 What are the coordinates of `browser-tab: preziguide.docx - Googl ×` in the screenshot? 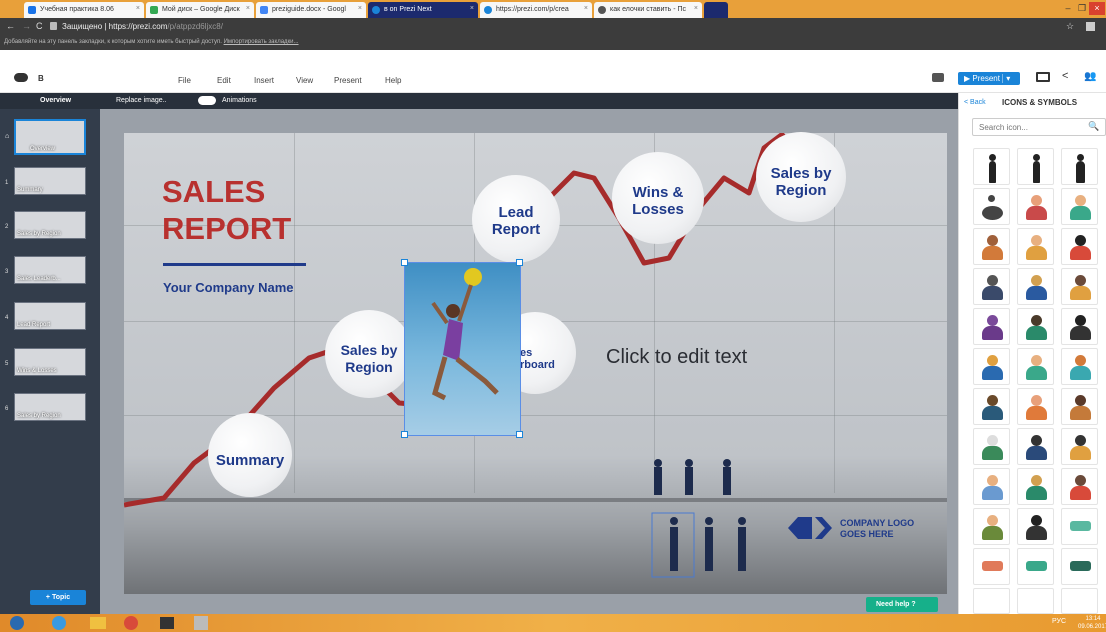 It's located at (311, 10).